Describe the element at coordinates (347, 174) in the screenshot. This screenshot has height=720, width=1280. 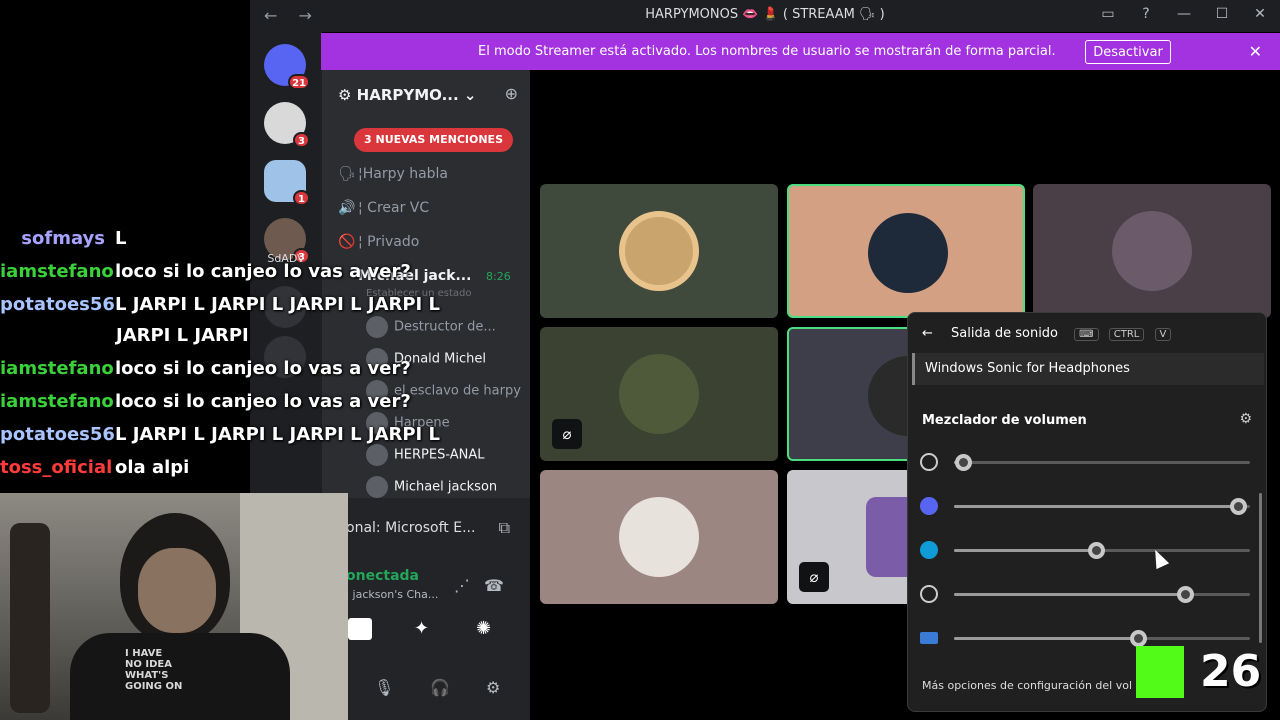
I see `voice-icon: 🗣` at that location.